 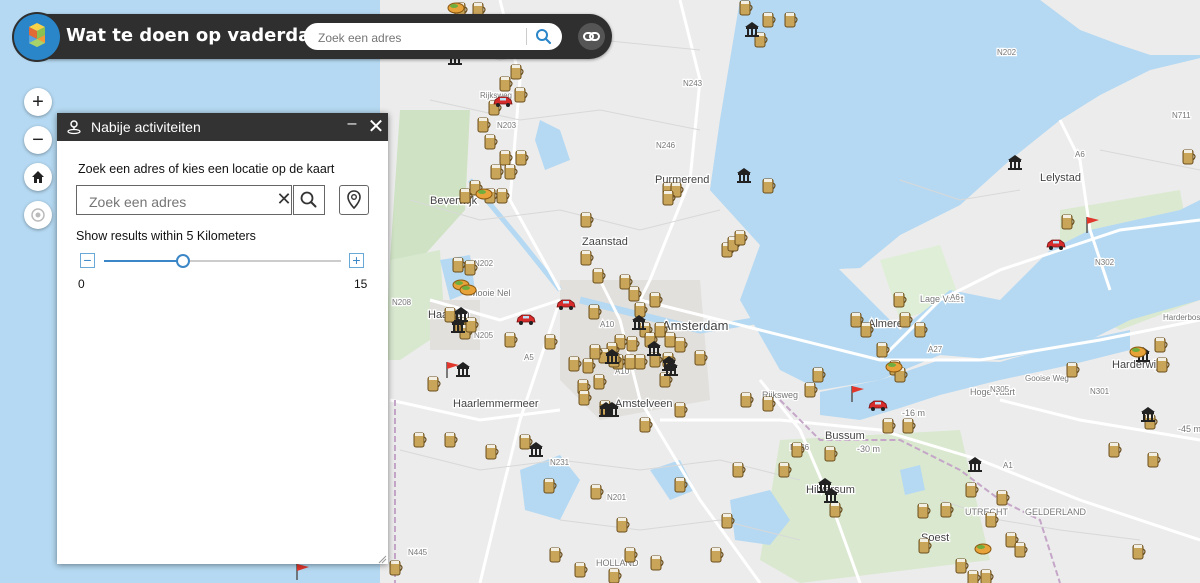 I want to click on zoom-out-button: −, so click(x=38, y=140).